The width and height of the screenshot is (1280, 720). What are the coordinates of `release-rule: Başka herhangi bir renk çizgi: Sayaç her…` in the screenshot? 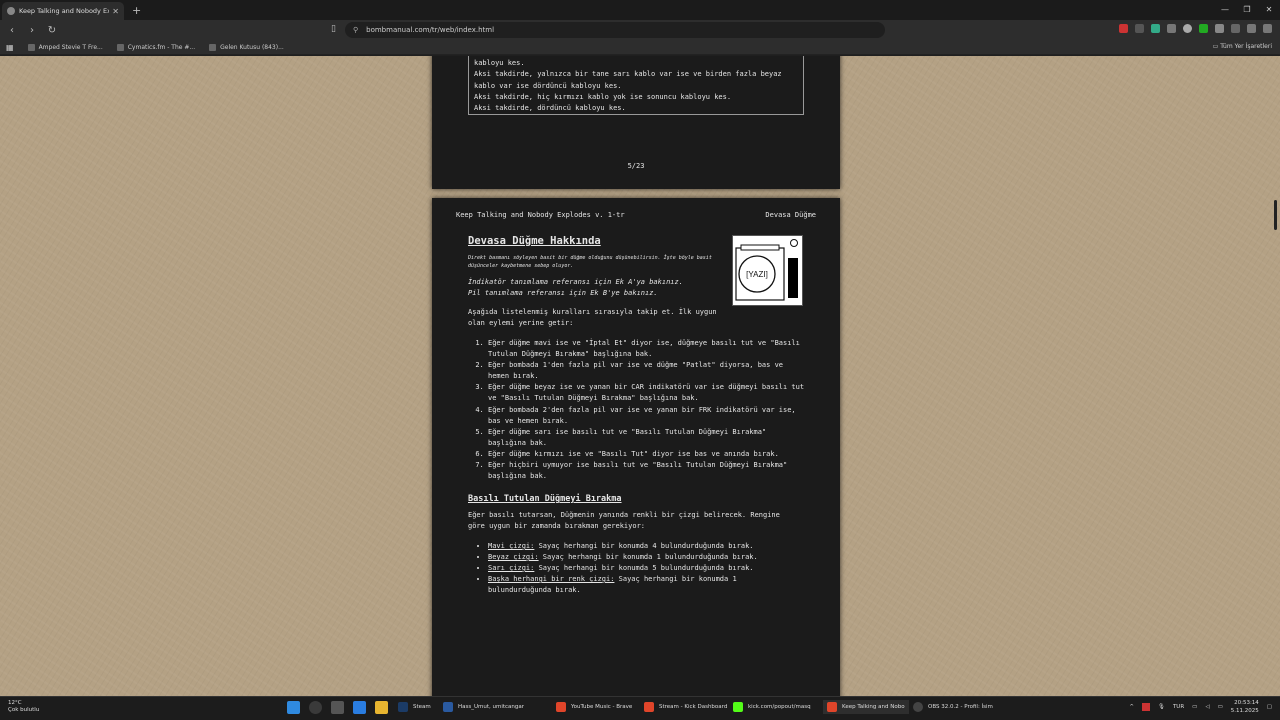 It's located at (643, 585).